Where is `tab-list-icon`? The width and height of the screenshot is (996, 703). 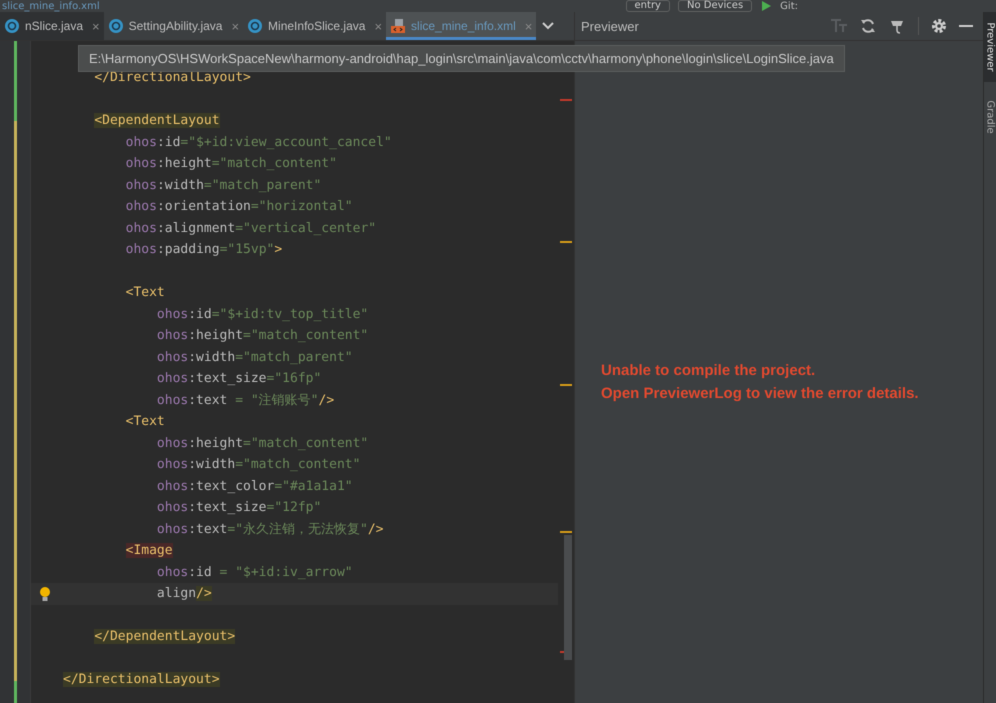
tab-list-icon is located at coordinates (548, 26).